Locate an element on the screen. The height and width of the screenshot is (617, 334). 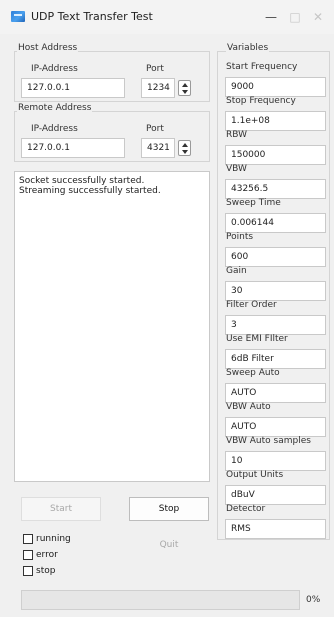
app-icon is located at coordinates (18, 16).